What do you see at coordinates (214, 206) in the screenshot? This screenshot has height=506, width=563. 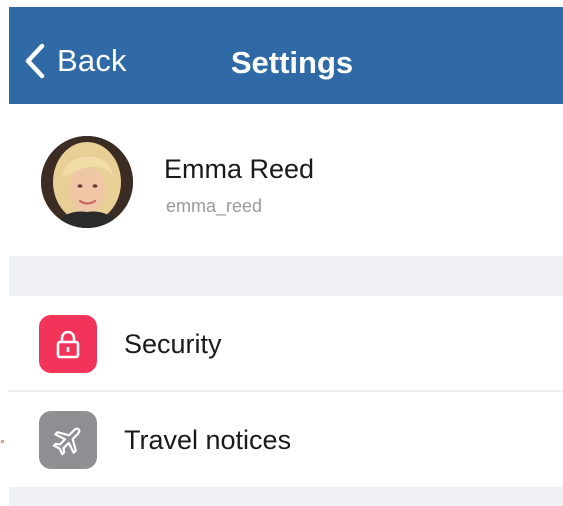 I see `profile-username: emma_reed` at bounding box center [214, 206].